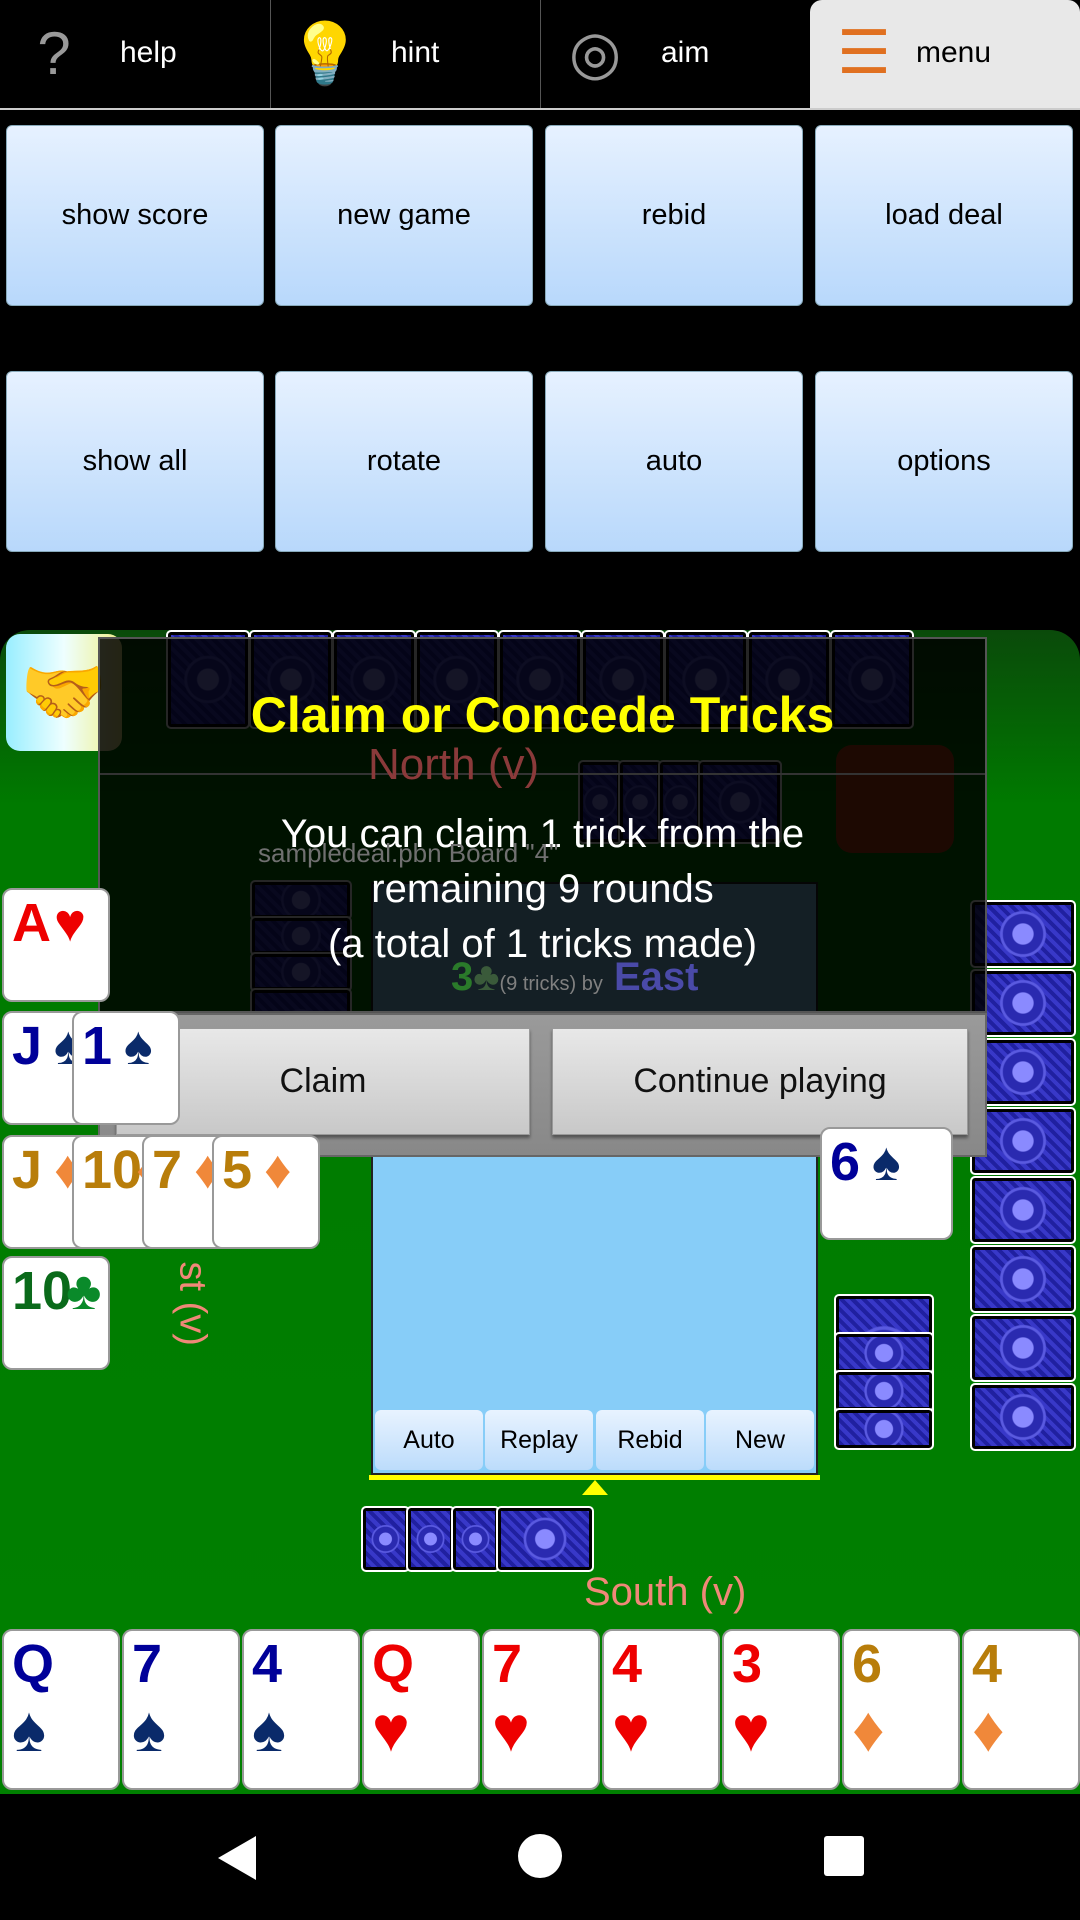  I want to click on contract-tricks: (9 tricks) by, so click(551, 984).